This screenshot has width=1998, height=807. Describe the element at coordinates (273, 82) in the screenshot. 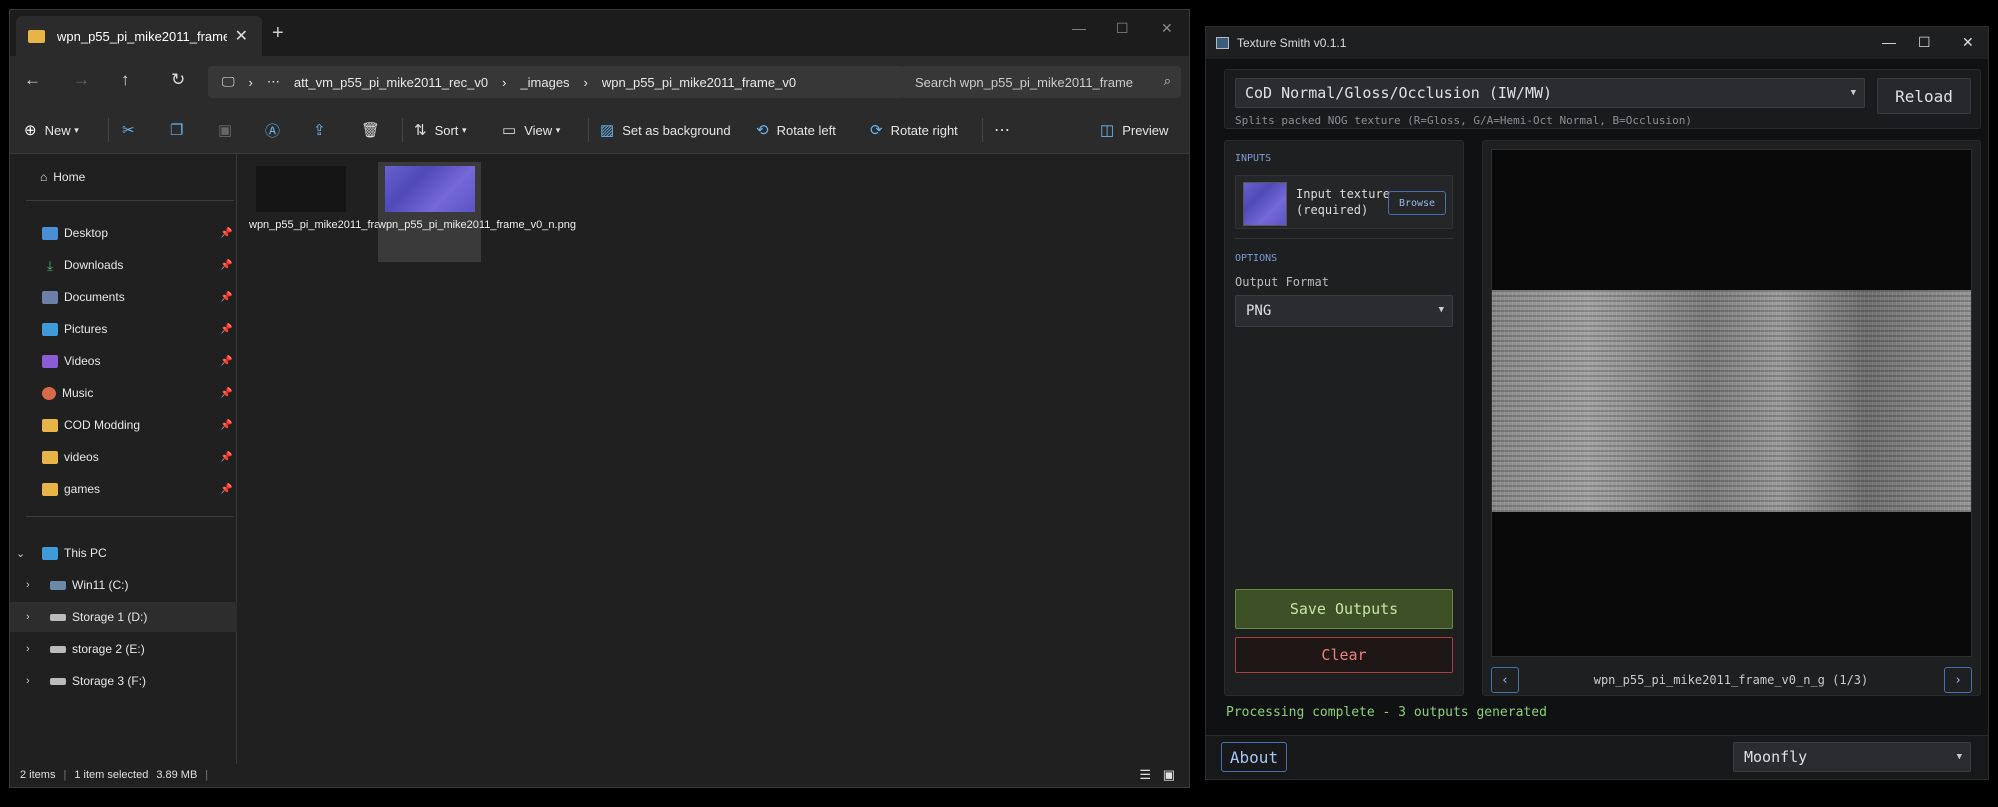

I see `address-overflow: ⋯` at that location.